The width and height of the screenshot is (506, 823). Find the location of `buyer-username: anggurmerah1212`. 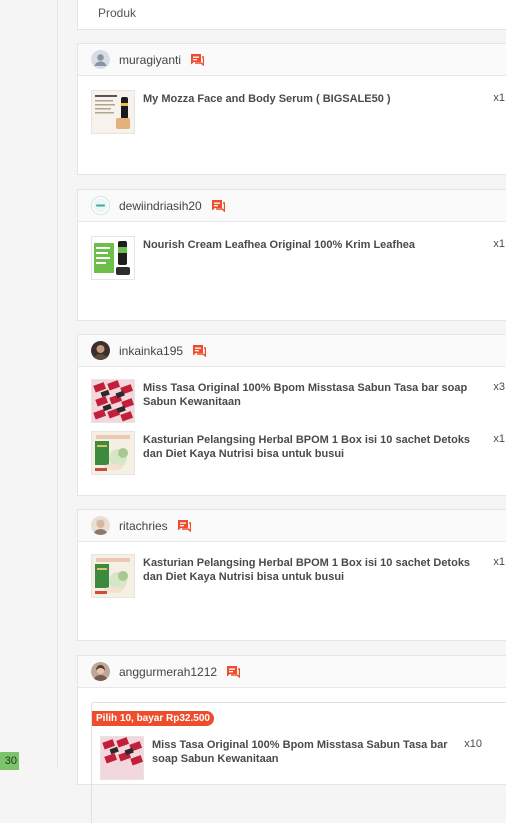

buyer-username: anggurmerah1212 is located at coordinates (168, 672).